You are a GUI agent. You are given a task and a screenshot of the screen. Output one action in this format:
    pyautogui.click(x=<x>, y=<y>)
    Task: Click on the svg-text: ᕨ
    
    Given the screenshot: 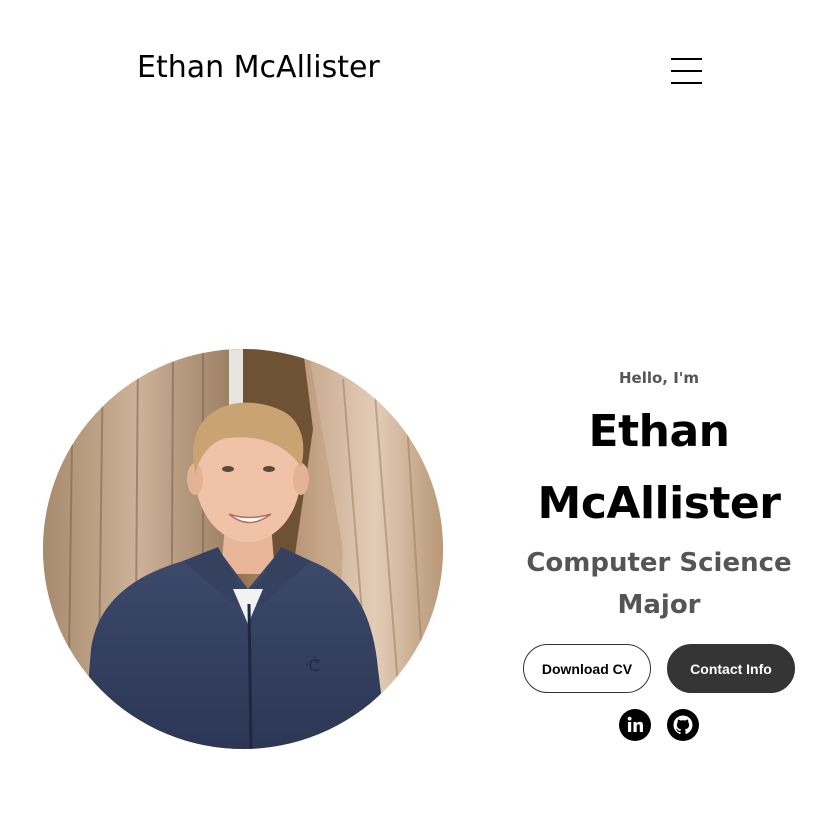 What is the action you would take?
    pyautogui.click(x=312, y=665)
    